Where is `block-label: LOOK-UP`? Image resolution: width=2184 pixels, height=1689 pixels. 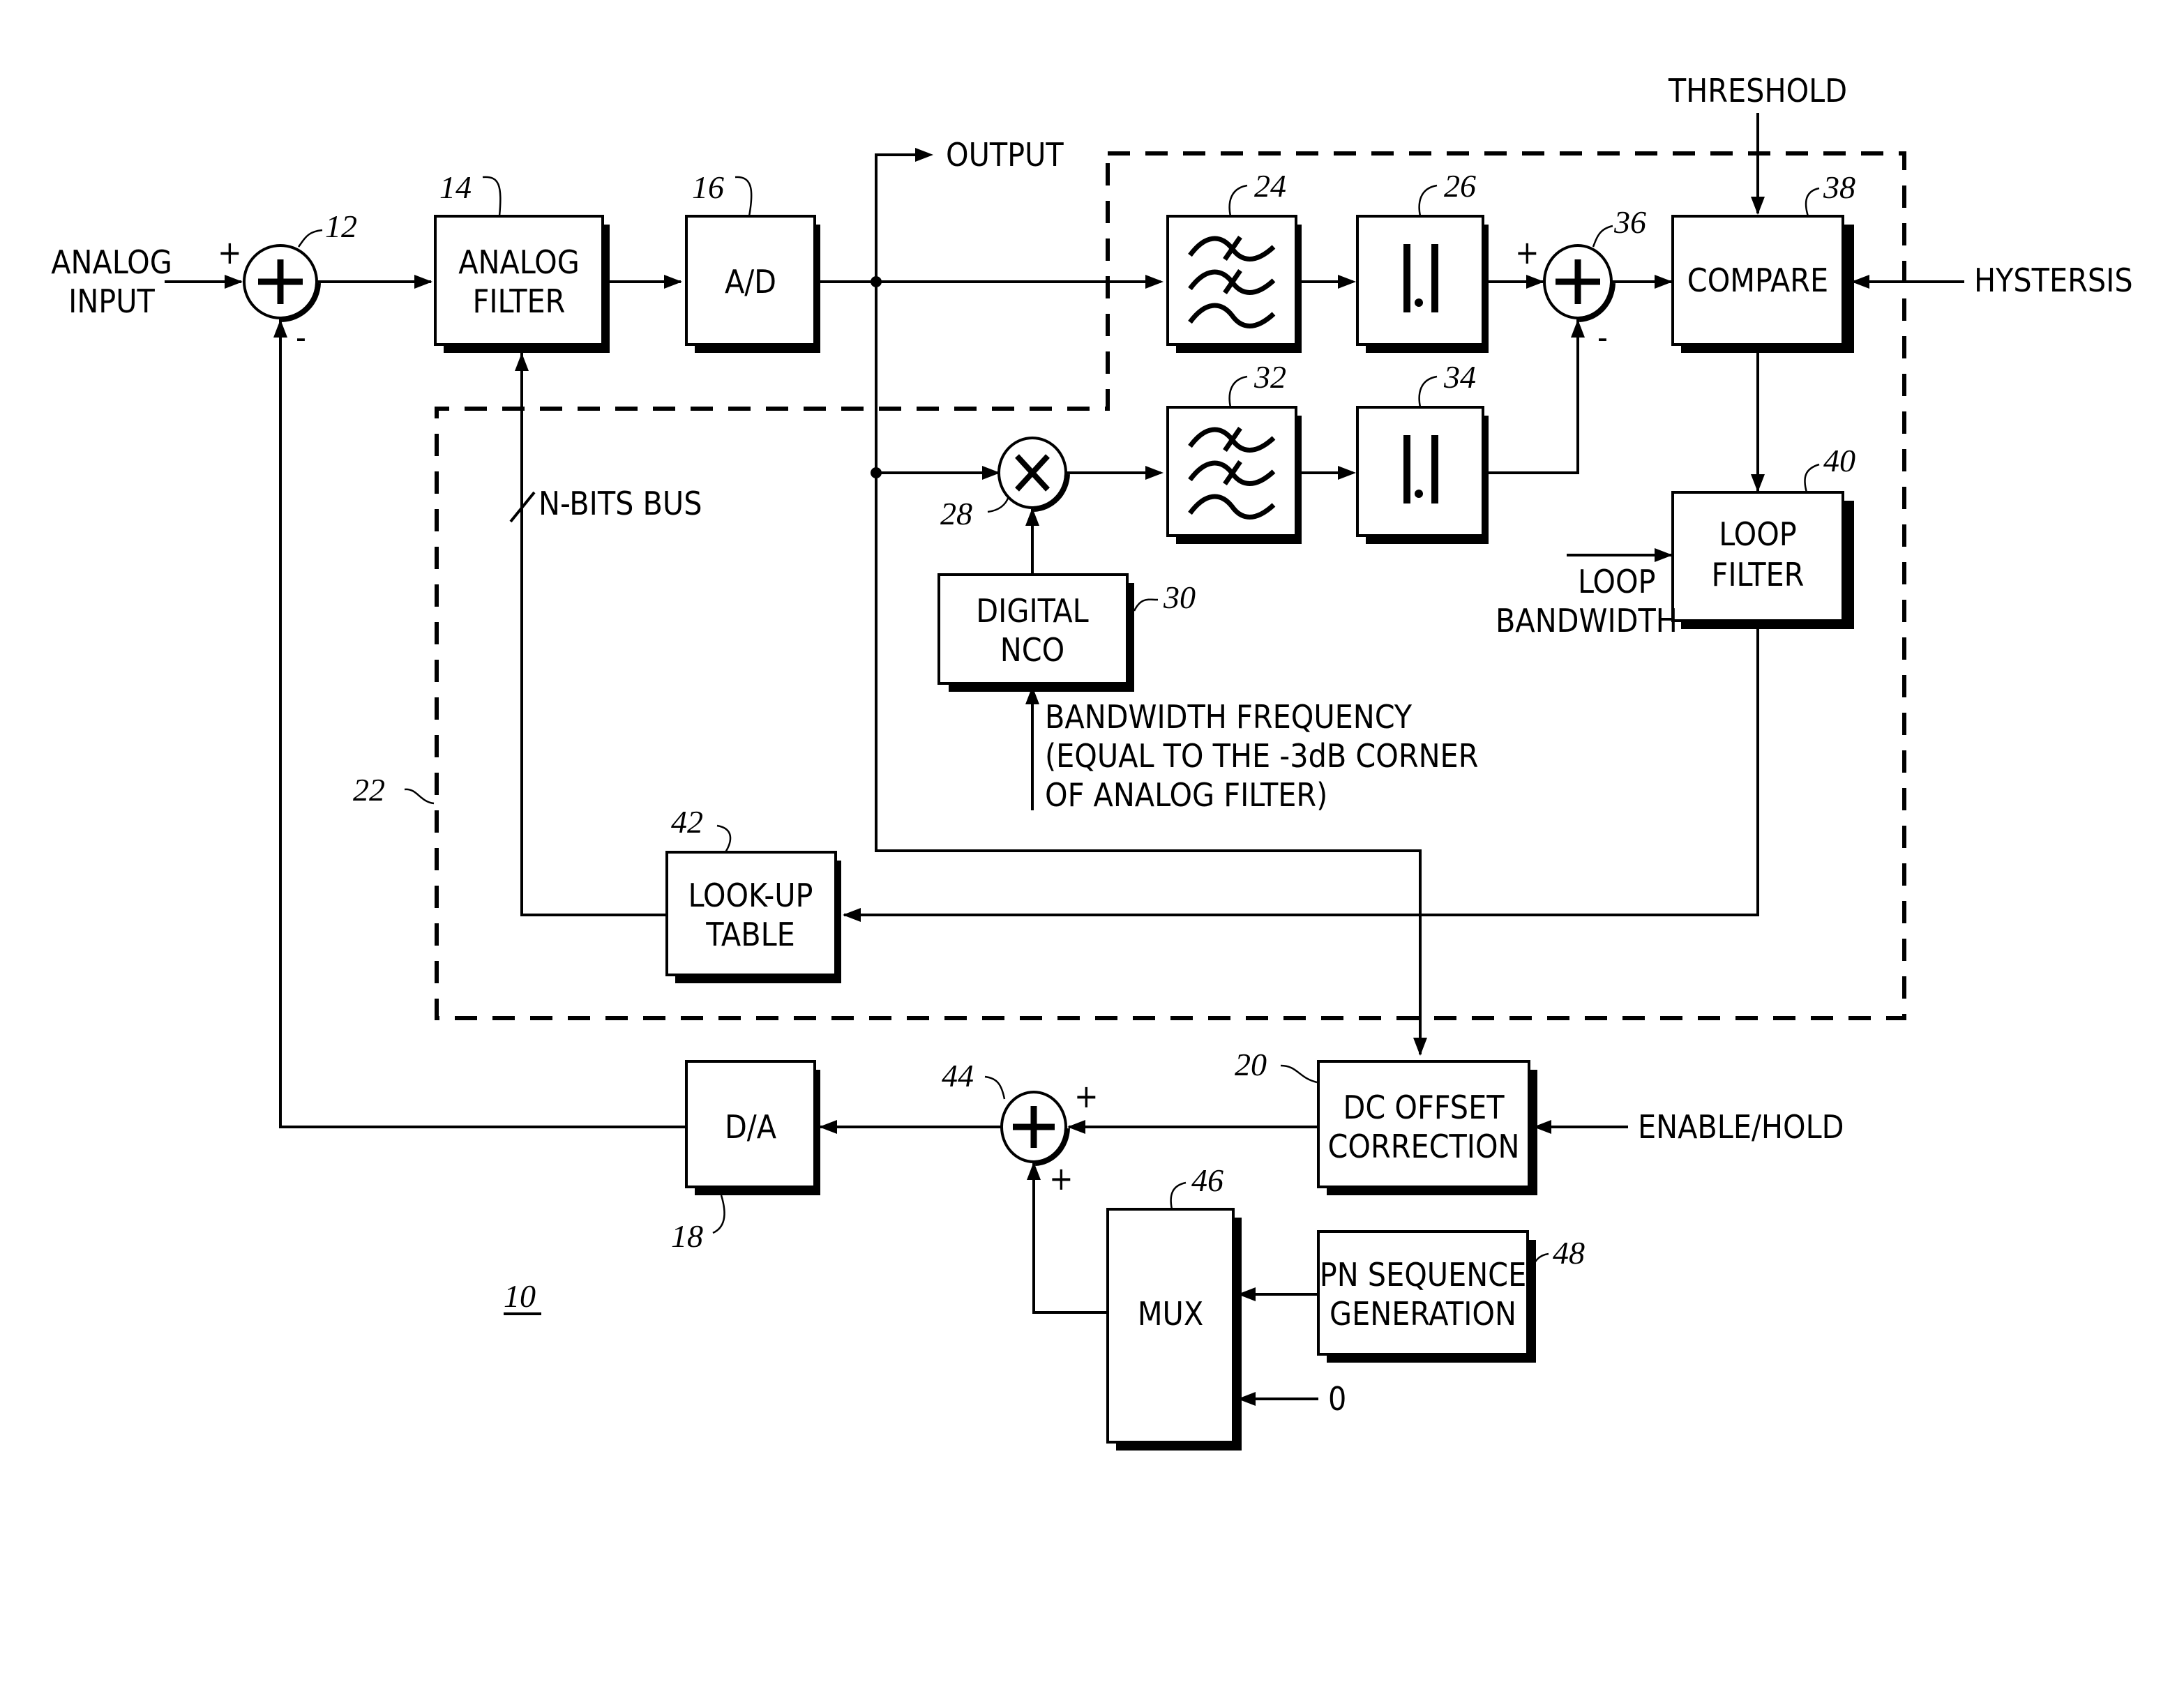 block-label: LOOK-UP is located at coordinates (750, 896).